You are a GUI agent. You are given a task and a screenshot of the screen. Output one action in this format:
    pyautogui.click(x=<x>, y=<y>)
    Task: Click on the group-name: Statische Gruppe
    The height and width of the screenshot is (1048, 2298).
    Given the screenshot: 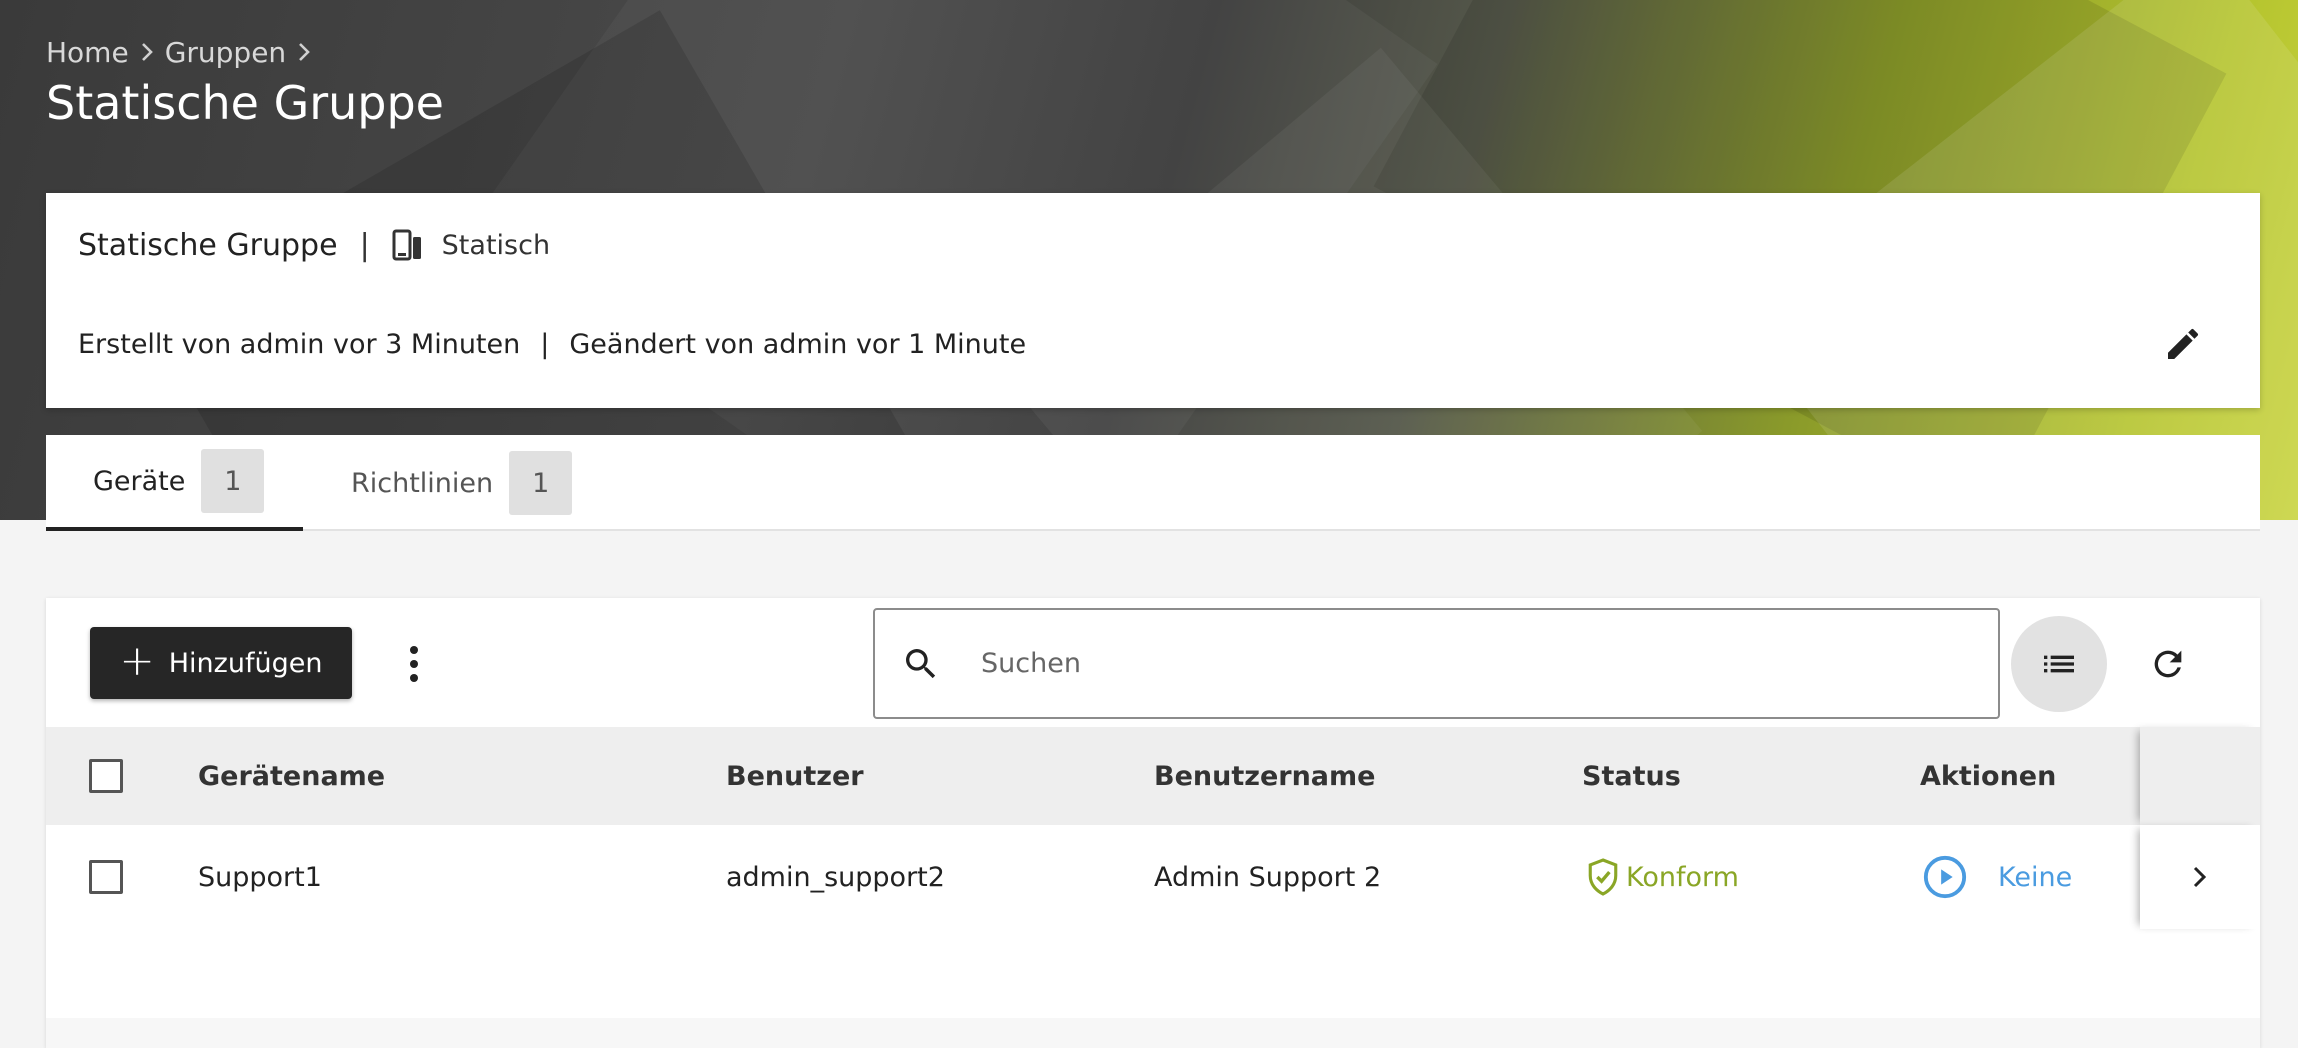 What is the action you would take?
    pyautogui.click(x=208, y=245)
    